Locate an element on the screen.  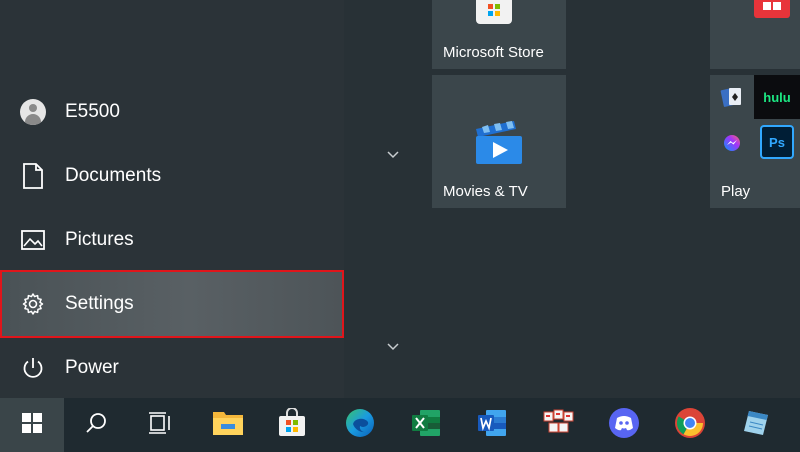
red-app-icon is located at coordinates (772, 9).